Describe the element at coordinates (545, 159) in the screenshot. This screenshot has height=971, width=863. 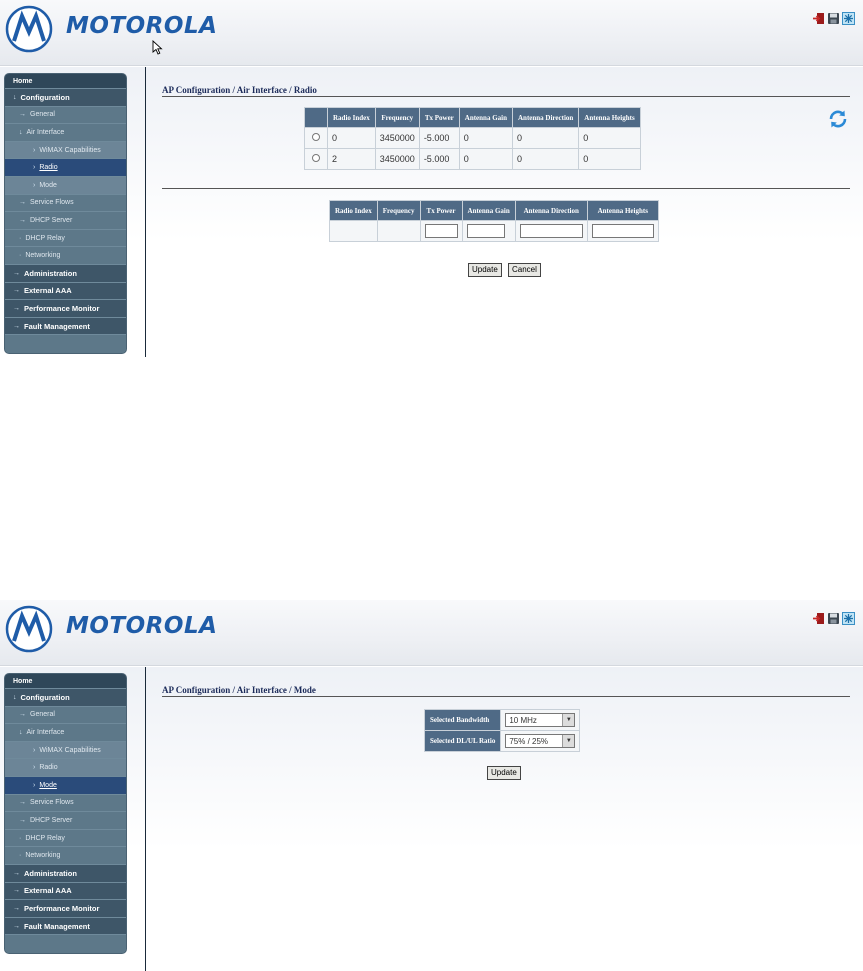
I see `cell-antenna-direction: 0` at that location.